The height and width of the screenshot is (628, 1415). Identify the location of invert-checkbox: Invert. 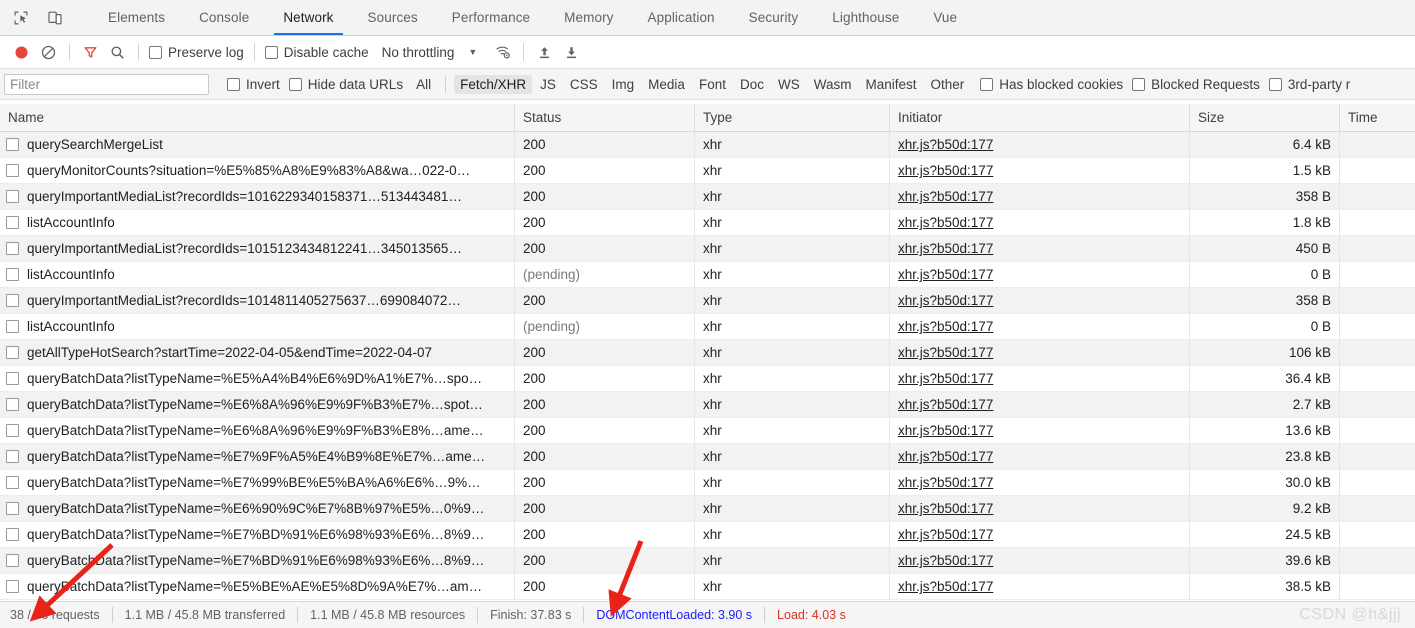
(253, 84).